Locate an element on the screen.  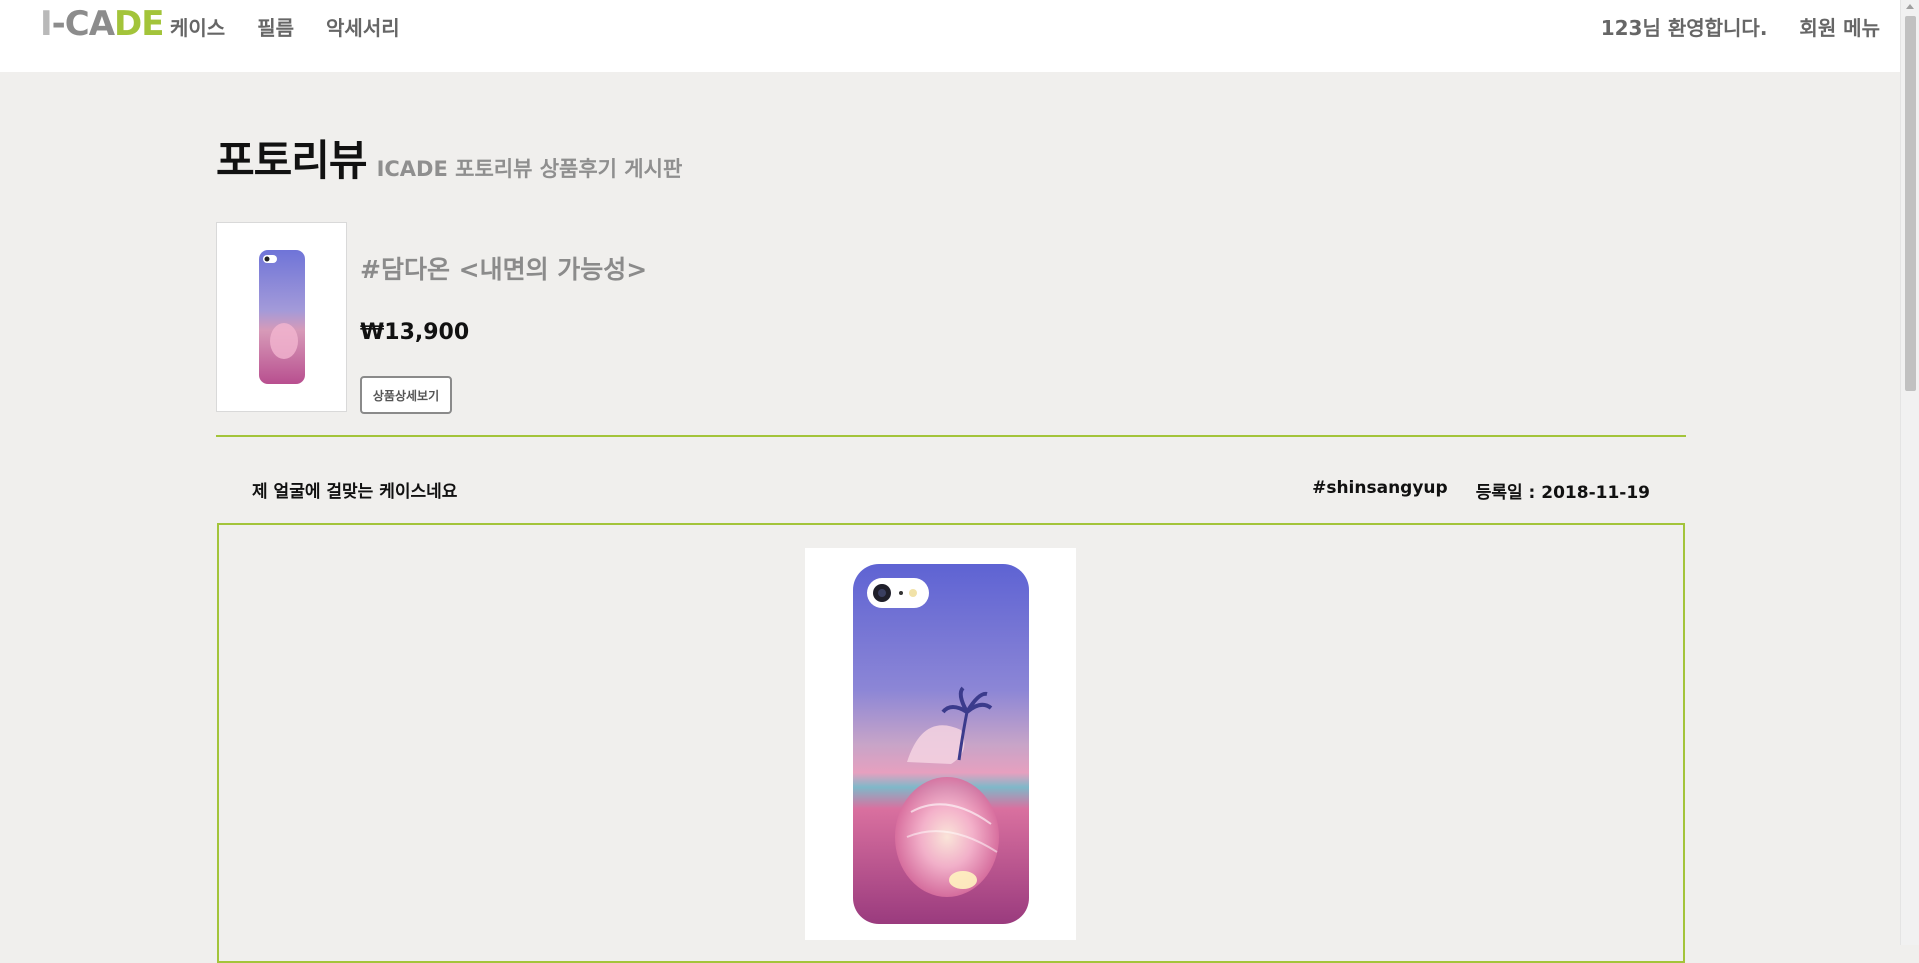
product-thumbnail is located at coordinates (281, 317).